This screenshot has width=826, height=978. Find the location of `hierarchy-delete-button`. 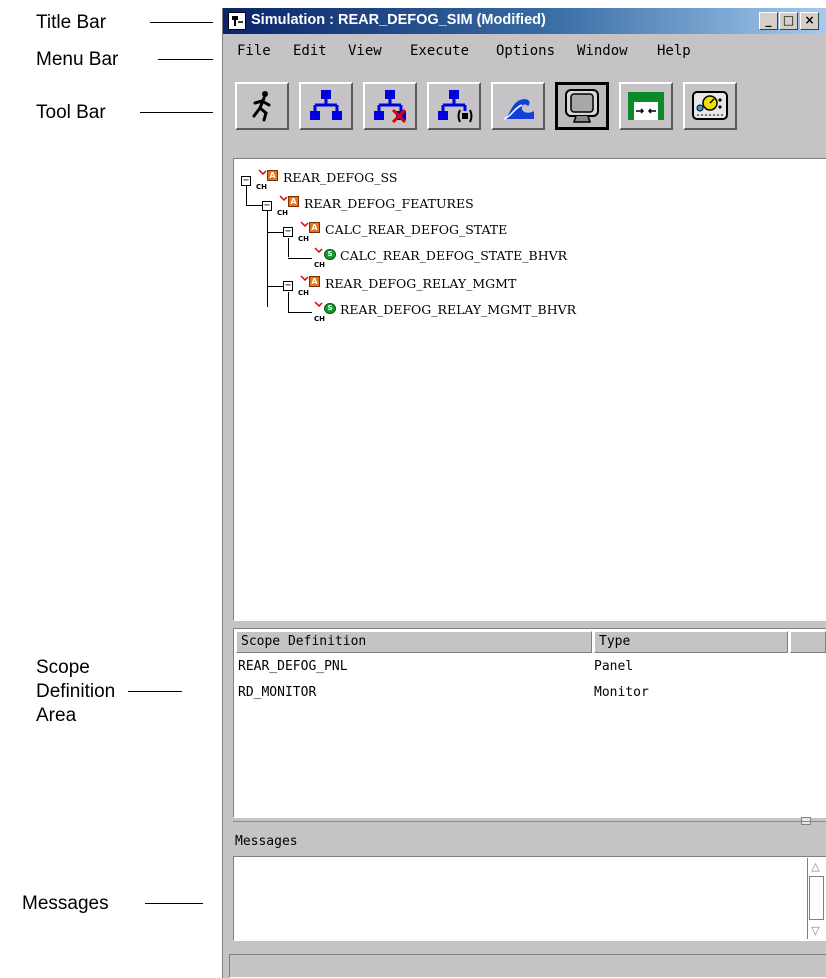

hierarchy-delete-button is located at coordinates (390, 106).